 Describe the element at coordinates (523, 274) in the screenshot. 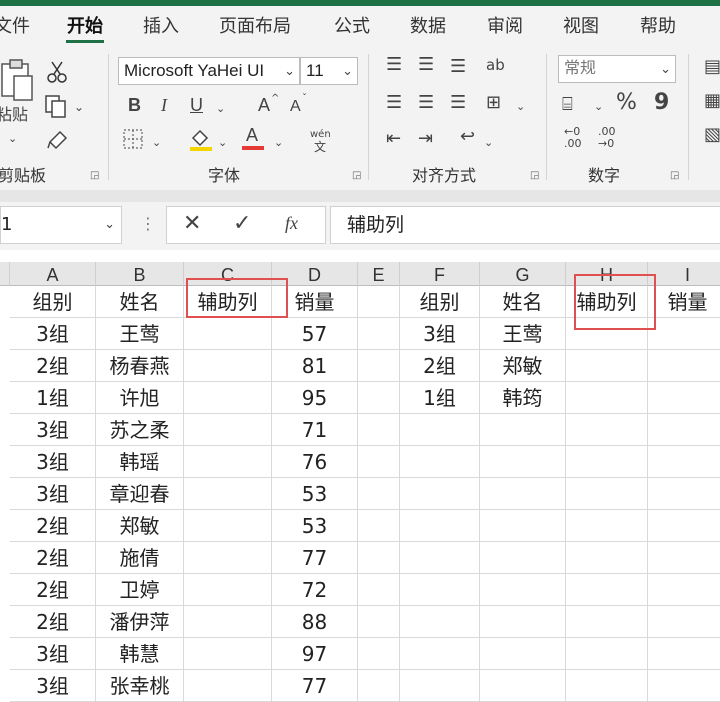

I see `column-header-g: G` at that location.